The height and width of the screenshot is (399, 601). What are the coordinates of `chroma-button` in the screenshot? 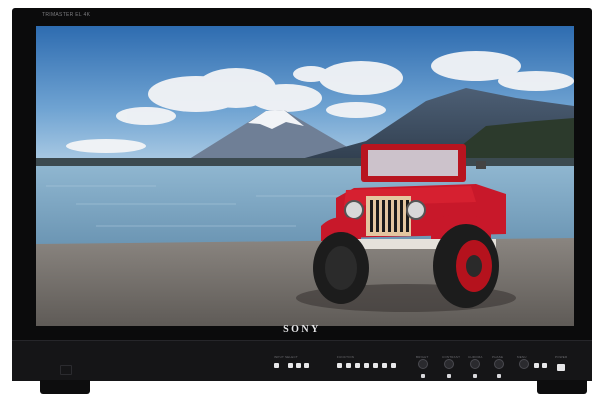 It's located at (475, 376).